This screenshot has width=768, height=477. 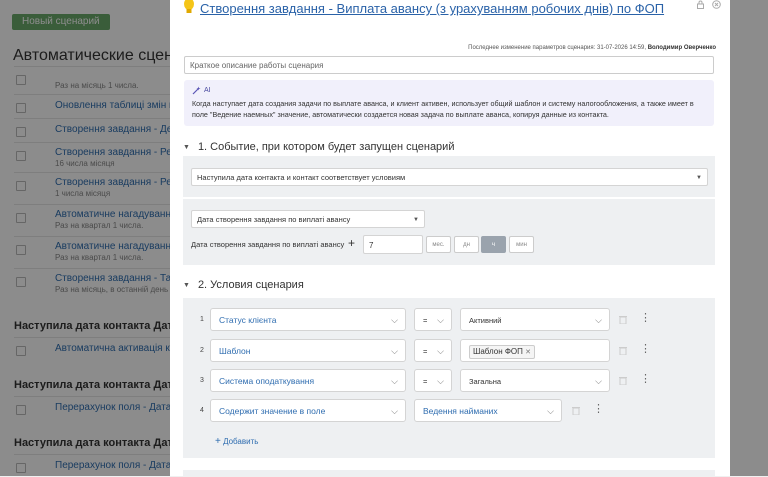 I want to click on close-icon, so click(x=716, y=5).